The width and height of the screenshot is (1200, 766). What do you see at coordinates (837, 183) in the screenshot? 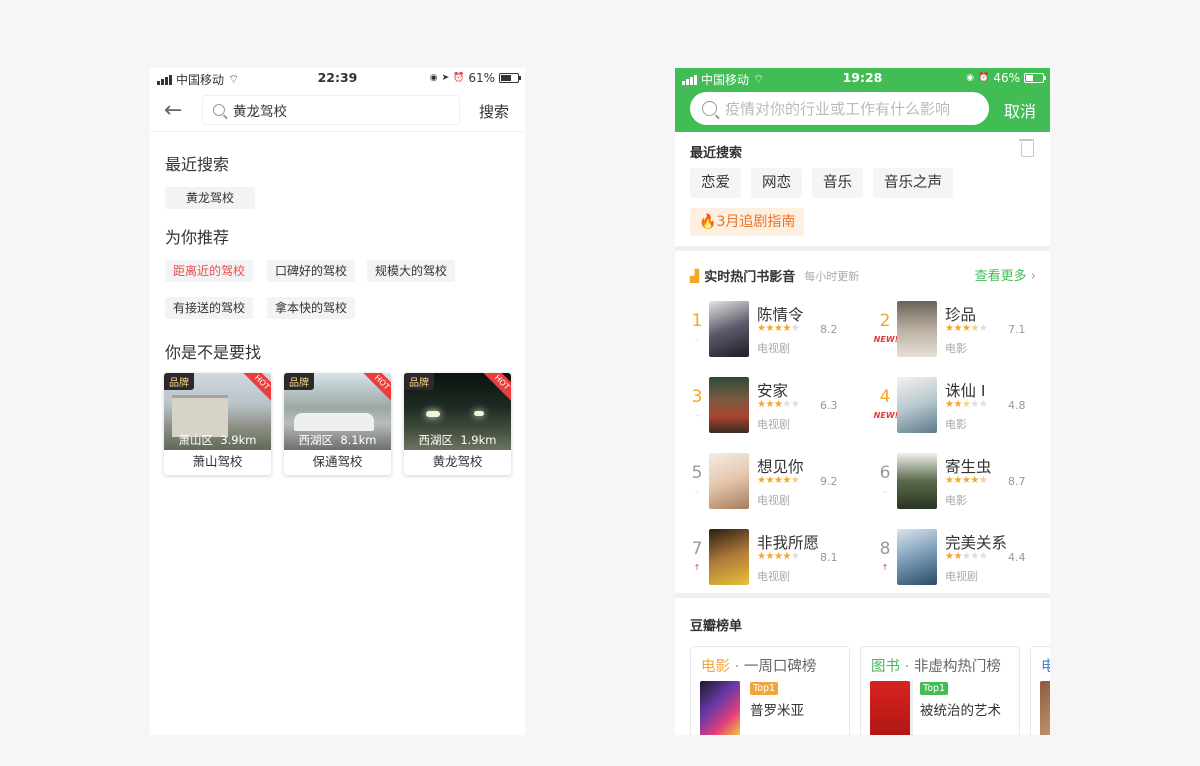
I see `recent-tag: 音乐` at bounding box center [837, 183].